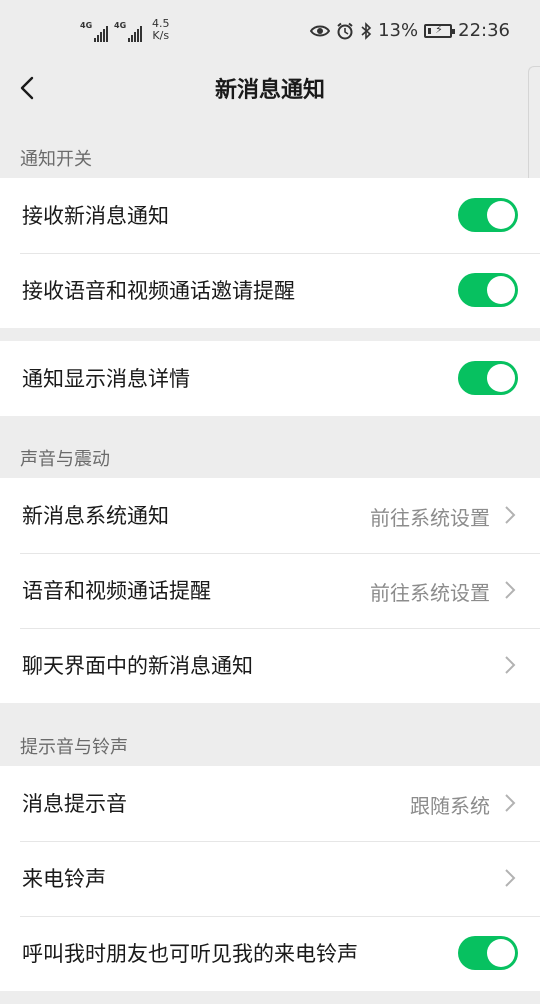 This screenshot has width=540, height=1004. Describe the element at coordinates (95, 516) in the screenshot. I see `setting-label: 新消息系统通知` at that location.